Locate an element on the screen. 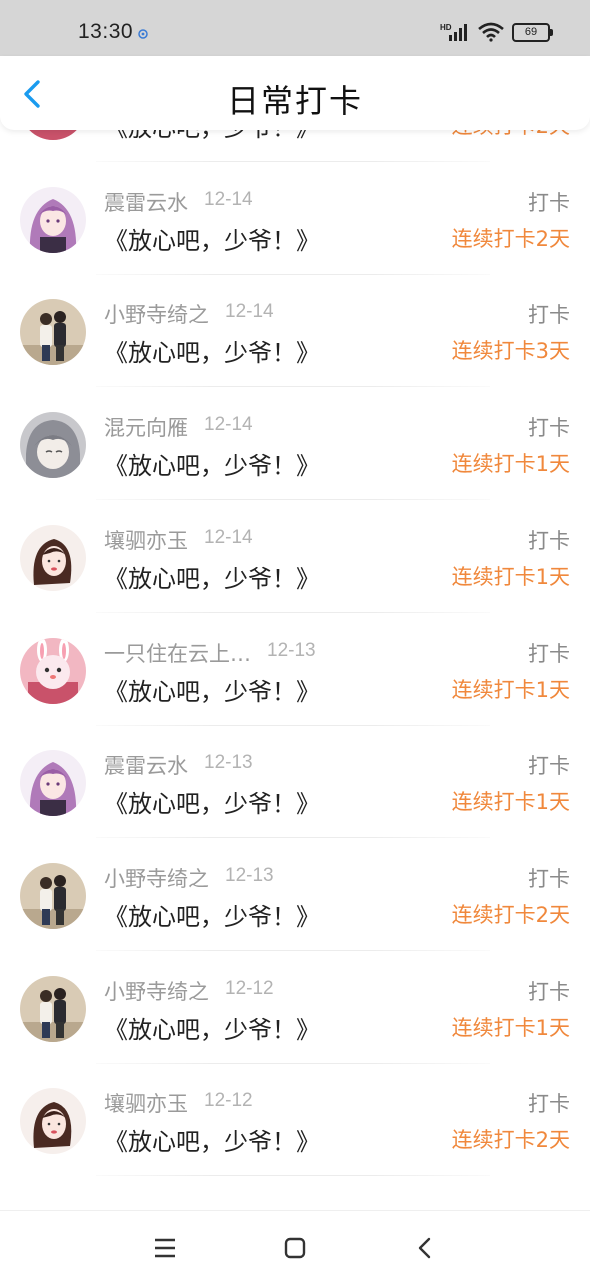 Image resolution: width=590 pixels, height=1281 pixels. status-bar: 13:30 HD 69 is located at coordinates (295, 28).